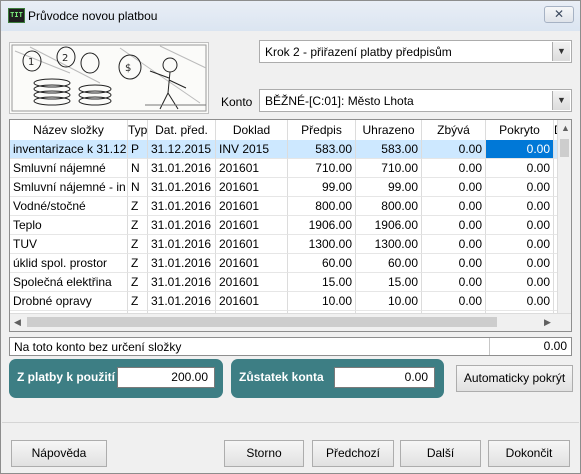 The image size is (581, 474). I want to click on auto-cover-button: Automaticky pokrýt, so click(514, 378).